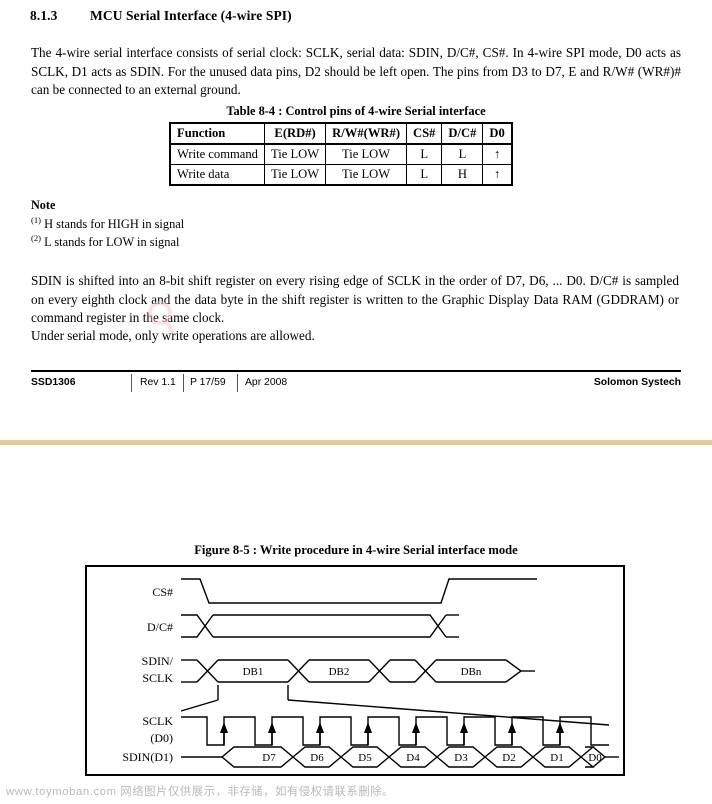  What do you see at coordinates (216, 175) in the screenshot?
I see `table-cell: Write data` at bounding box center [216, 175].